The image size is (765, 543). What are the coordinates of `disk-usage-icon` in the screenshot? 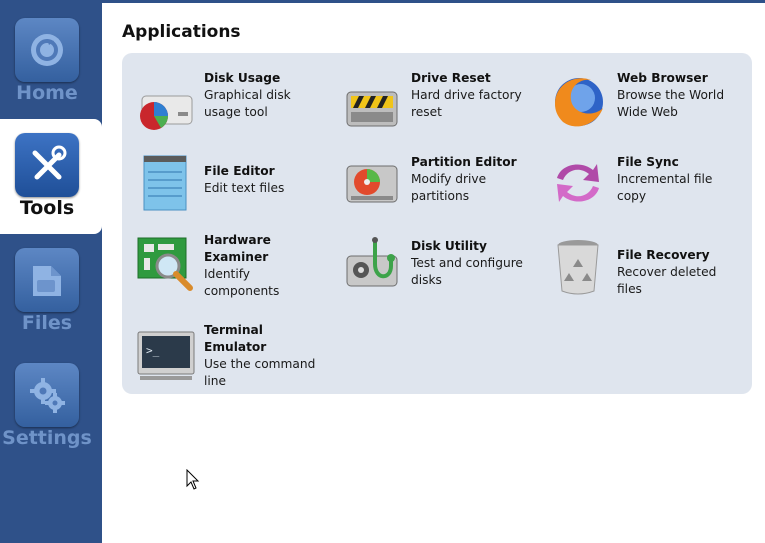 It's located at (166, 112).